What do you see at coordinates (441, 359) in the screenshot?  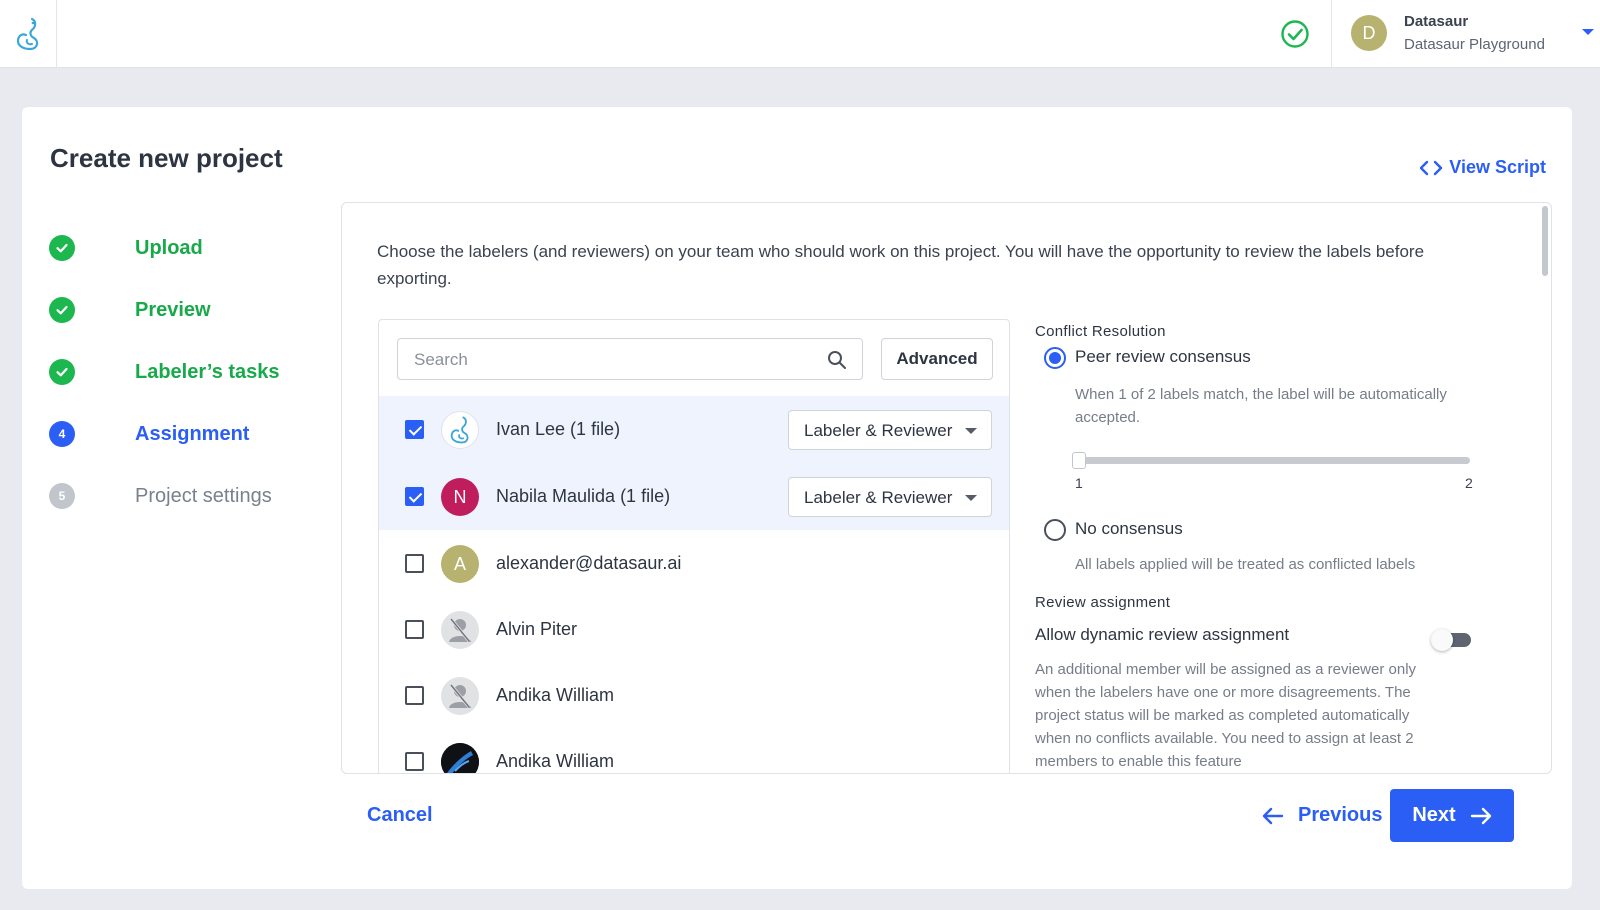 I see `search-placeholder: Search` at bounding box center [441, 359].